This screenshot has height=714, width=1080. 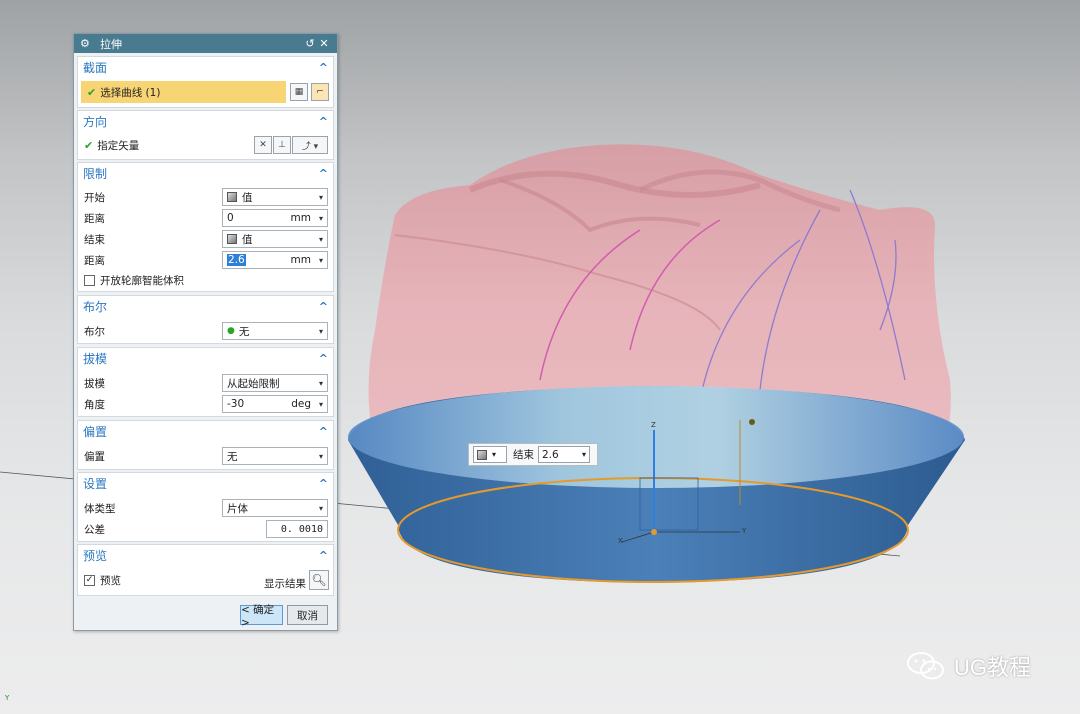 What do you see at coordinates (94, 404) in the screenshot?
I see `angle-label: 角度` at bounding box center [94, 404].